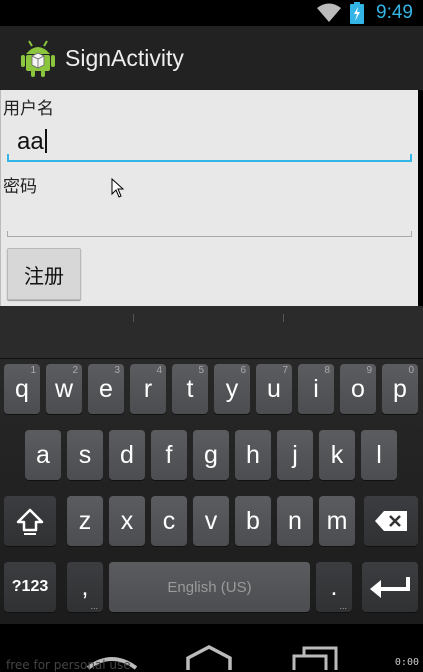 The width and height of the screenshot is (423, 672). I want to click on key-w: w2, so click(64, 389).